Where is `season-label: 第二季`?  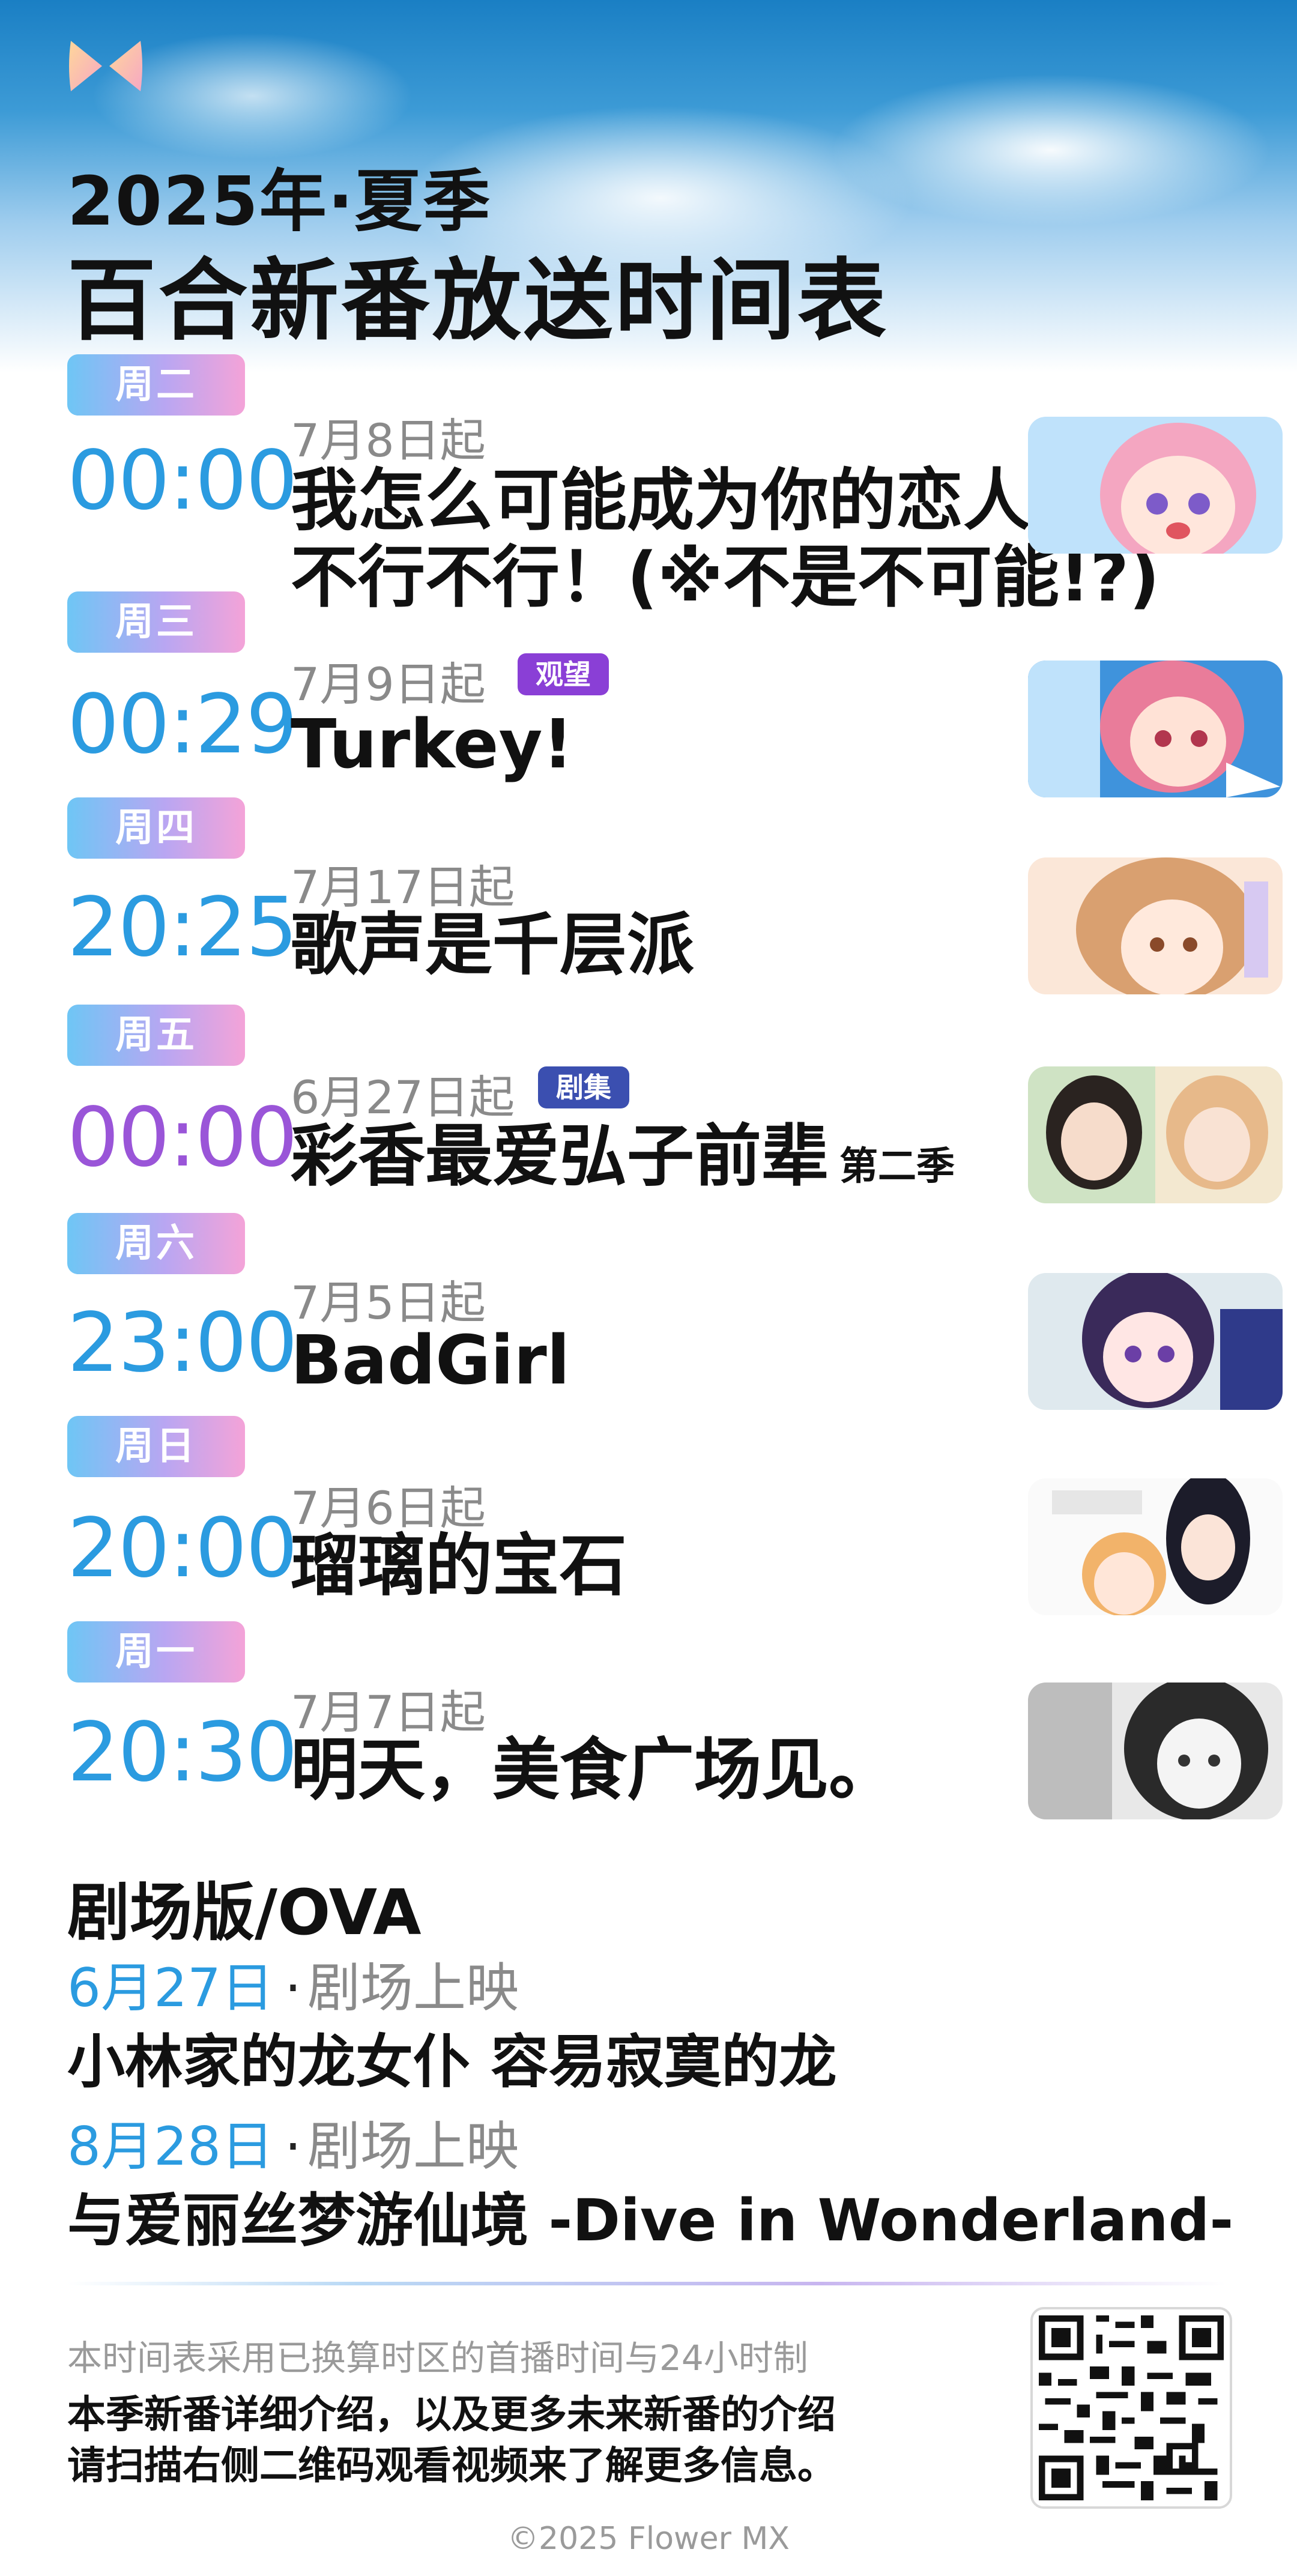
season-label: 第二季 is located at coordinates (897, 1166).